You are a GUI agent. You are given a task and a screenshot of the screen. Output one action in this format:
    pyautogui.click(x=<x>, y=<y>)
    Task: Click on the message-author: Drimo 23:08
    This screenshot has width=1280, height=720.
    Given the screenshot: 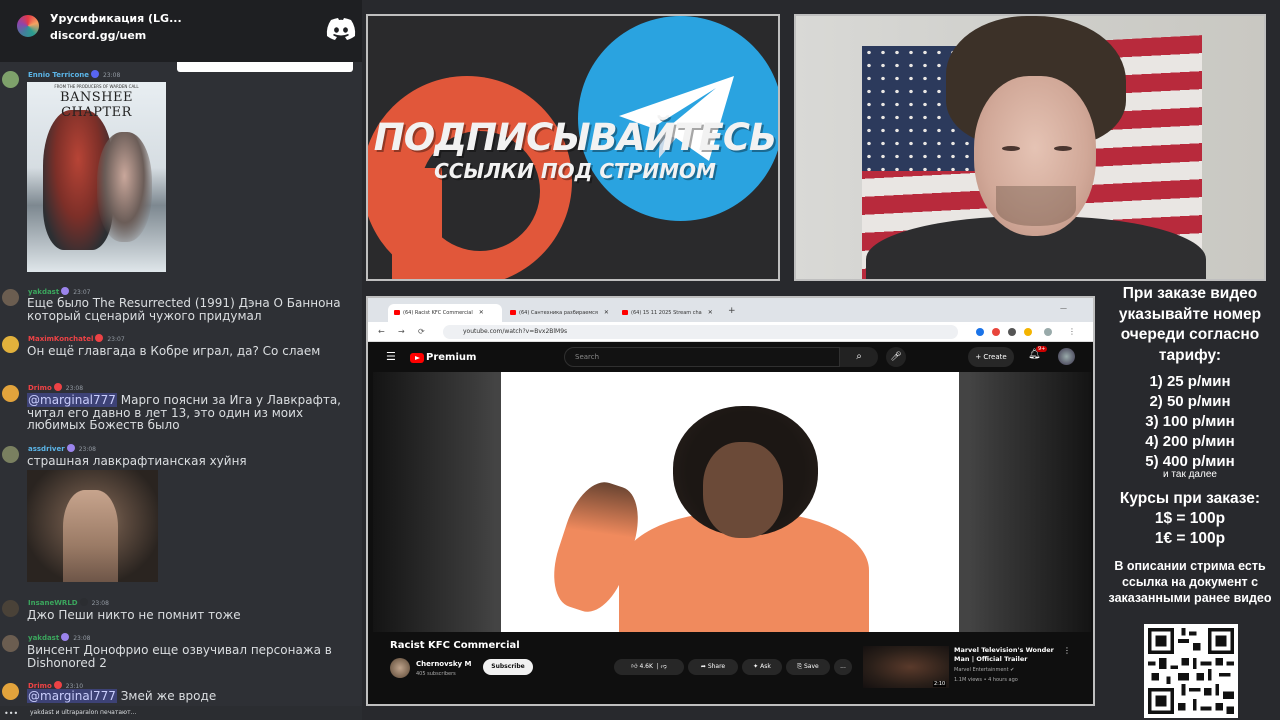 What is the action you would take?
    pyautogui.click(x=55, y=387)
    